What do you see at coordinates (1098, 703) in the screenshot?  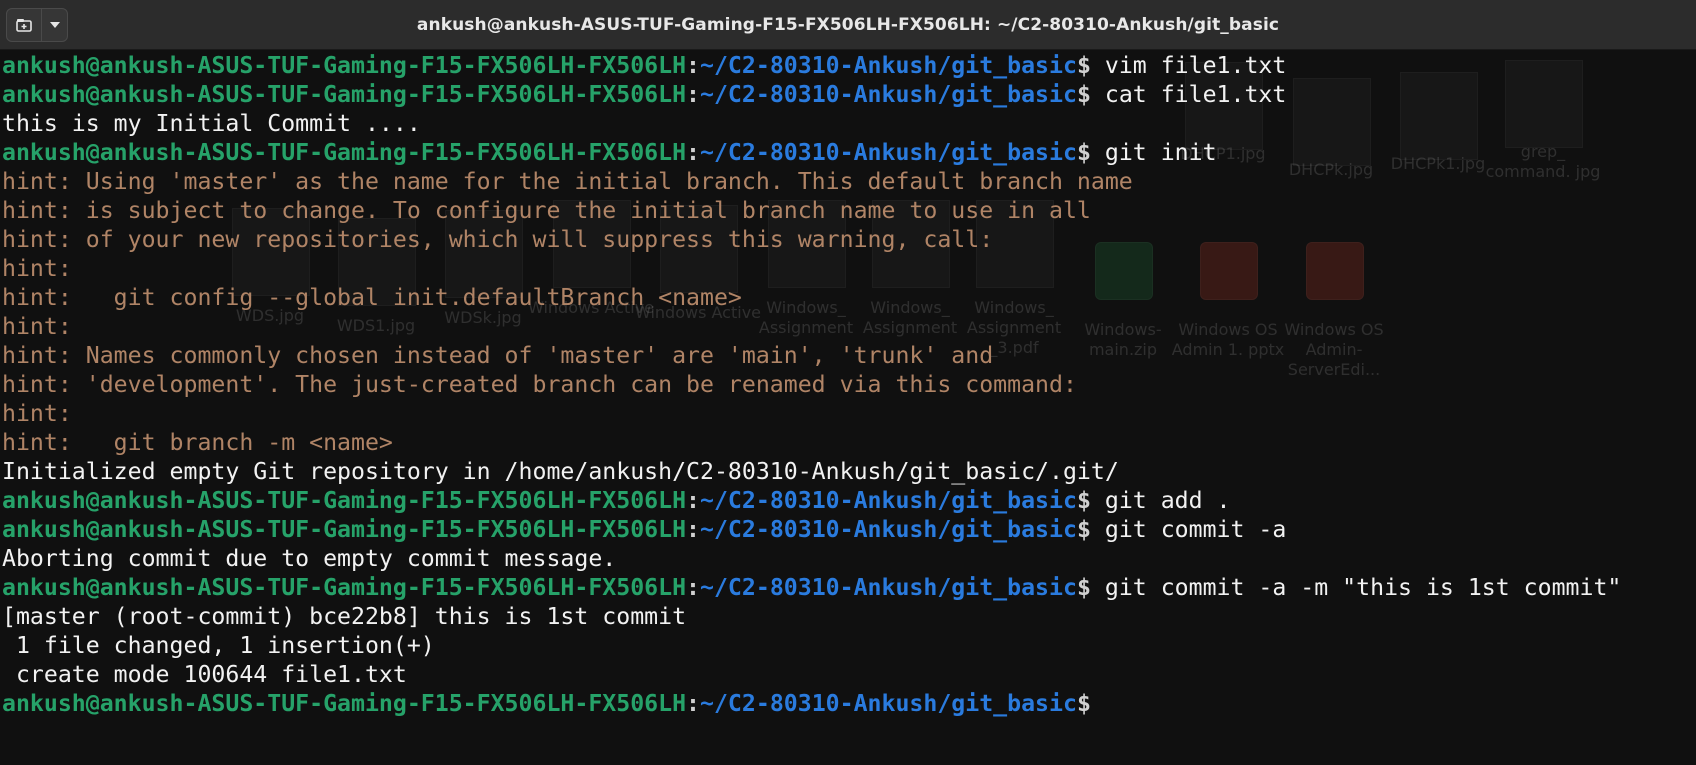 I see `terminal-cursor` at bounding box center [1098, 703].